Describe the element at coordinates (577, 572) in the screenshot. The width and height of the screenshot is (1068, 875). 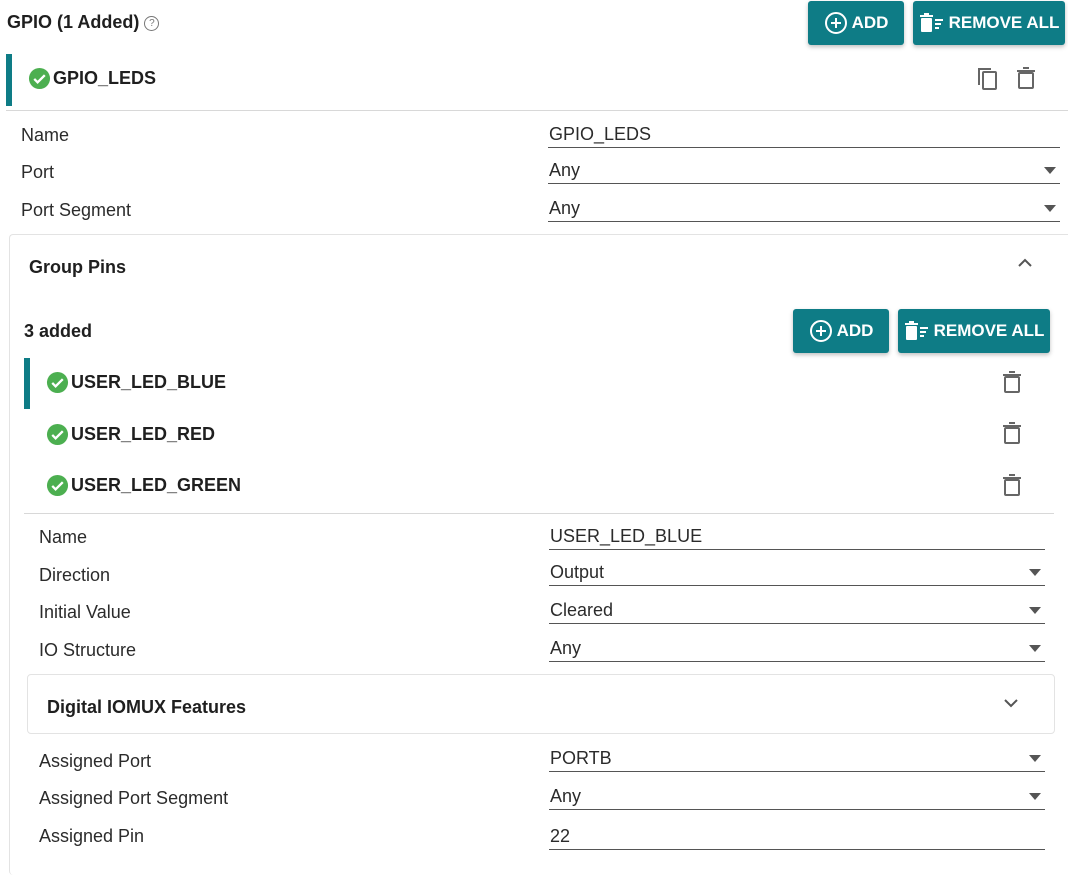
I see `direction-select-value: Output` at that location.